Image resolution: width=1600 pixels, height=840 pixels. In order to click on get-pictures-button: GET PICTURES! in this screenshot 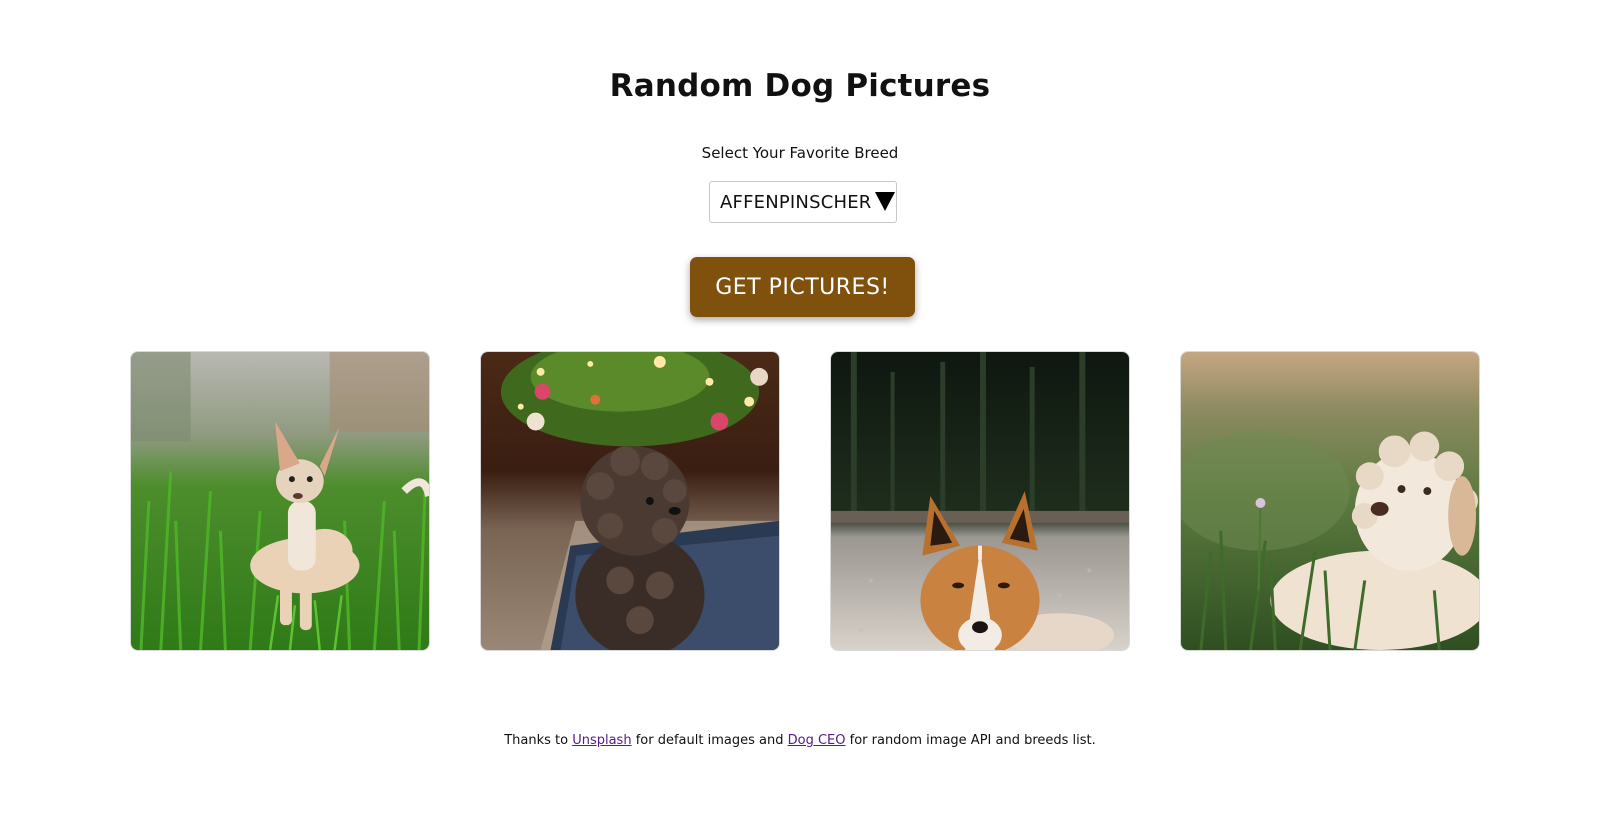, I will do `click(802, 287)`.